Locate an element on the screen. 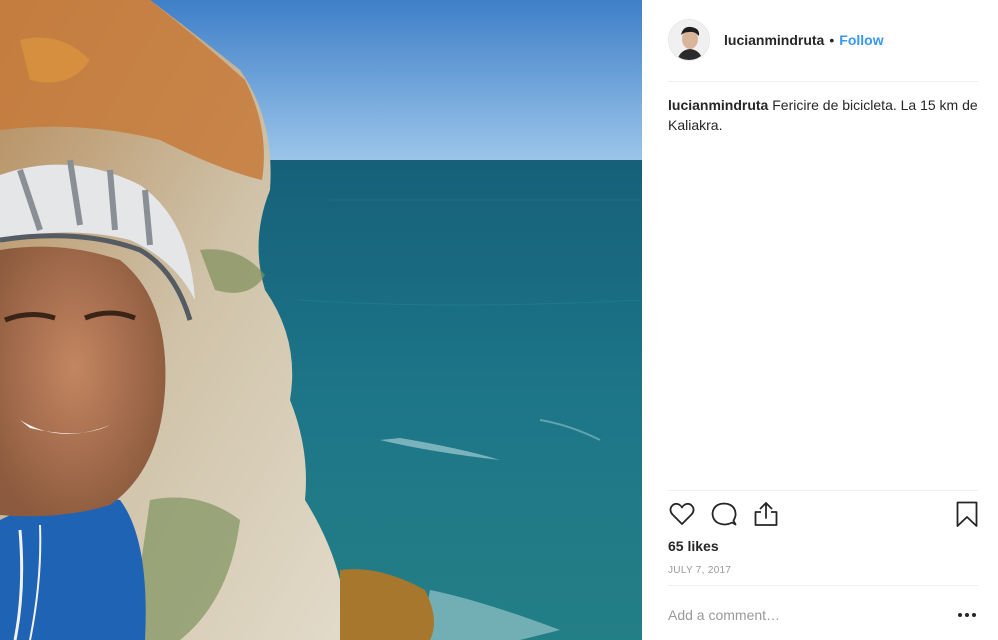 This screenshot has width=998, height=640. post-date: JULY 7, 2017 is located at coordinates (700, 570).